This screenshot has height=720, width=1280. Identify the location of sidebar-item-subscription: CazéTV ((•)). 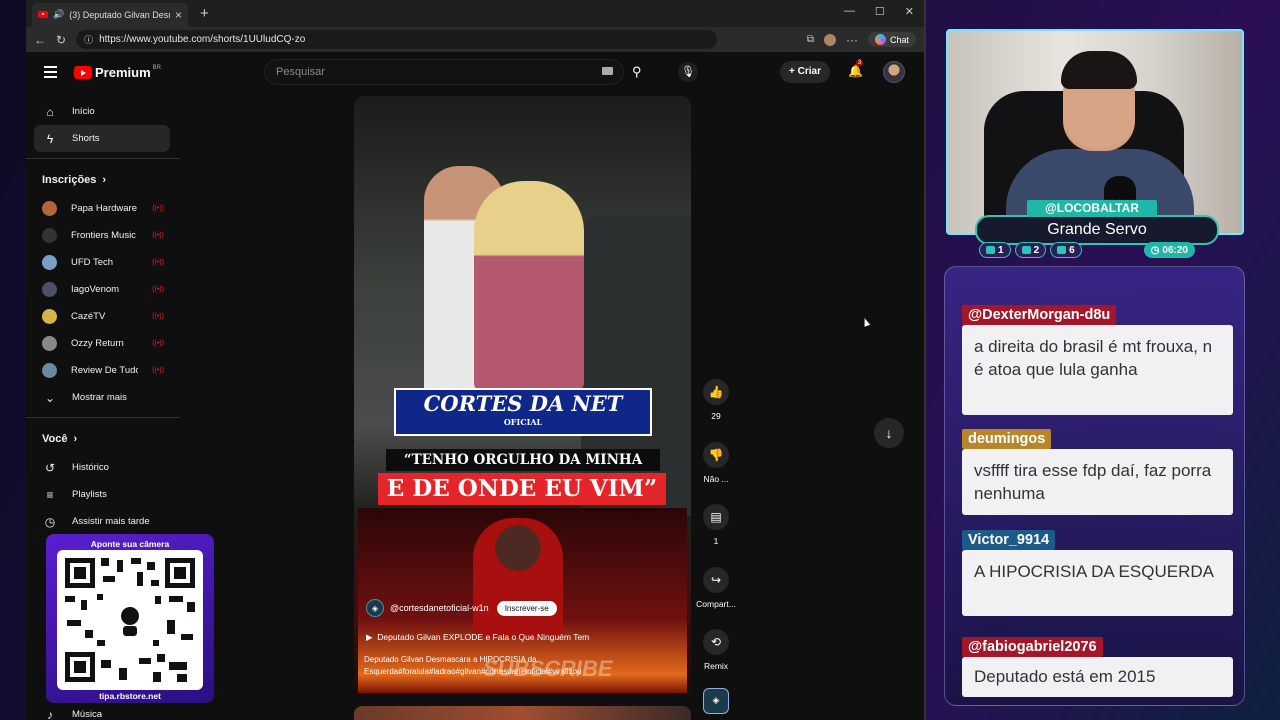
(103, 316).